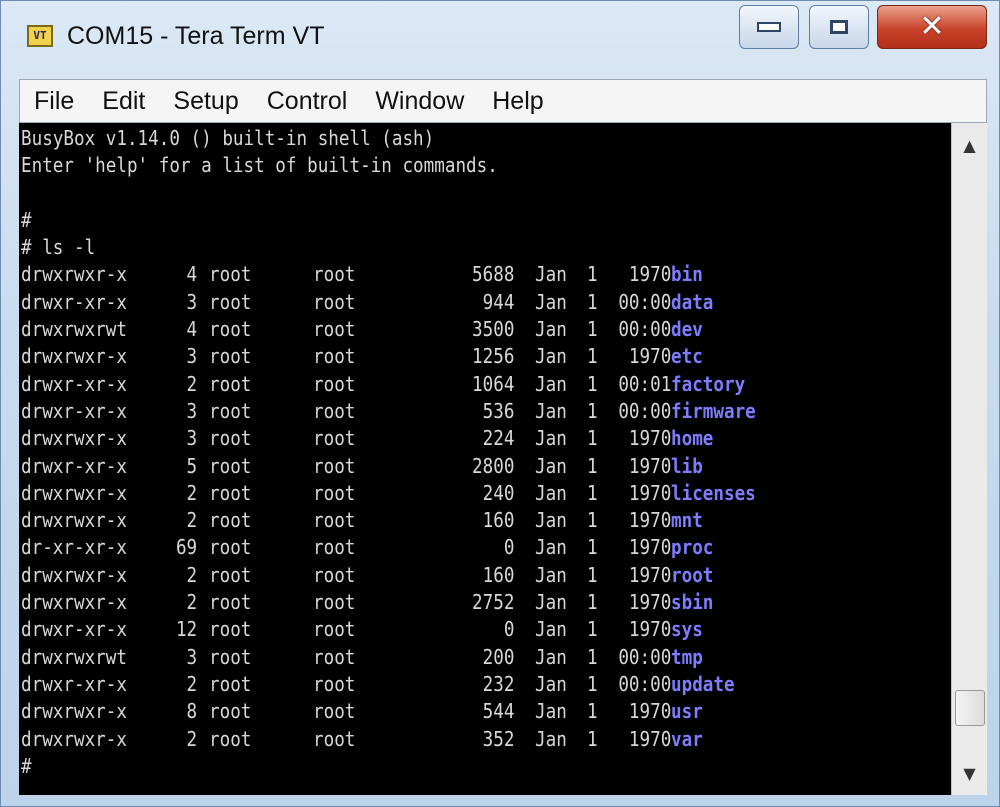  What do you see at coordinates (74, 547) in the screenshot?
I see `permissions: dr-xr-xr-x` at bounding box center [74, 547].